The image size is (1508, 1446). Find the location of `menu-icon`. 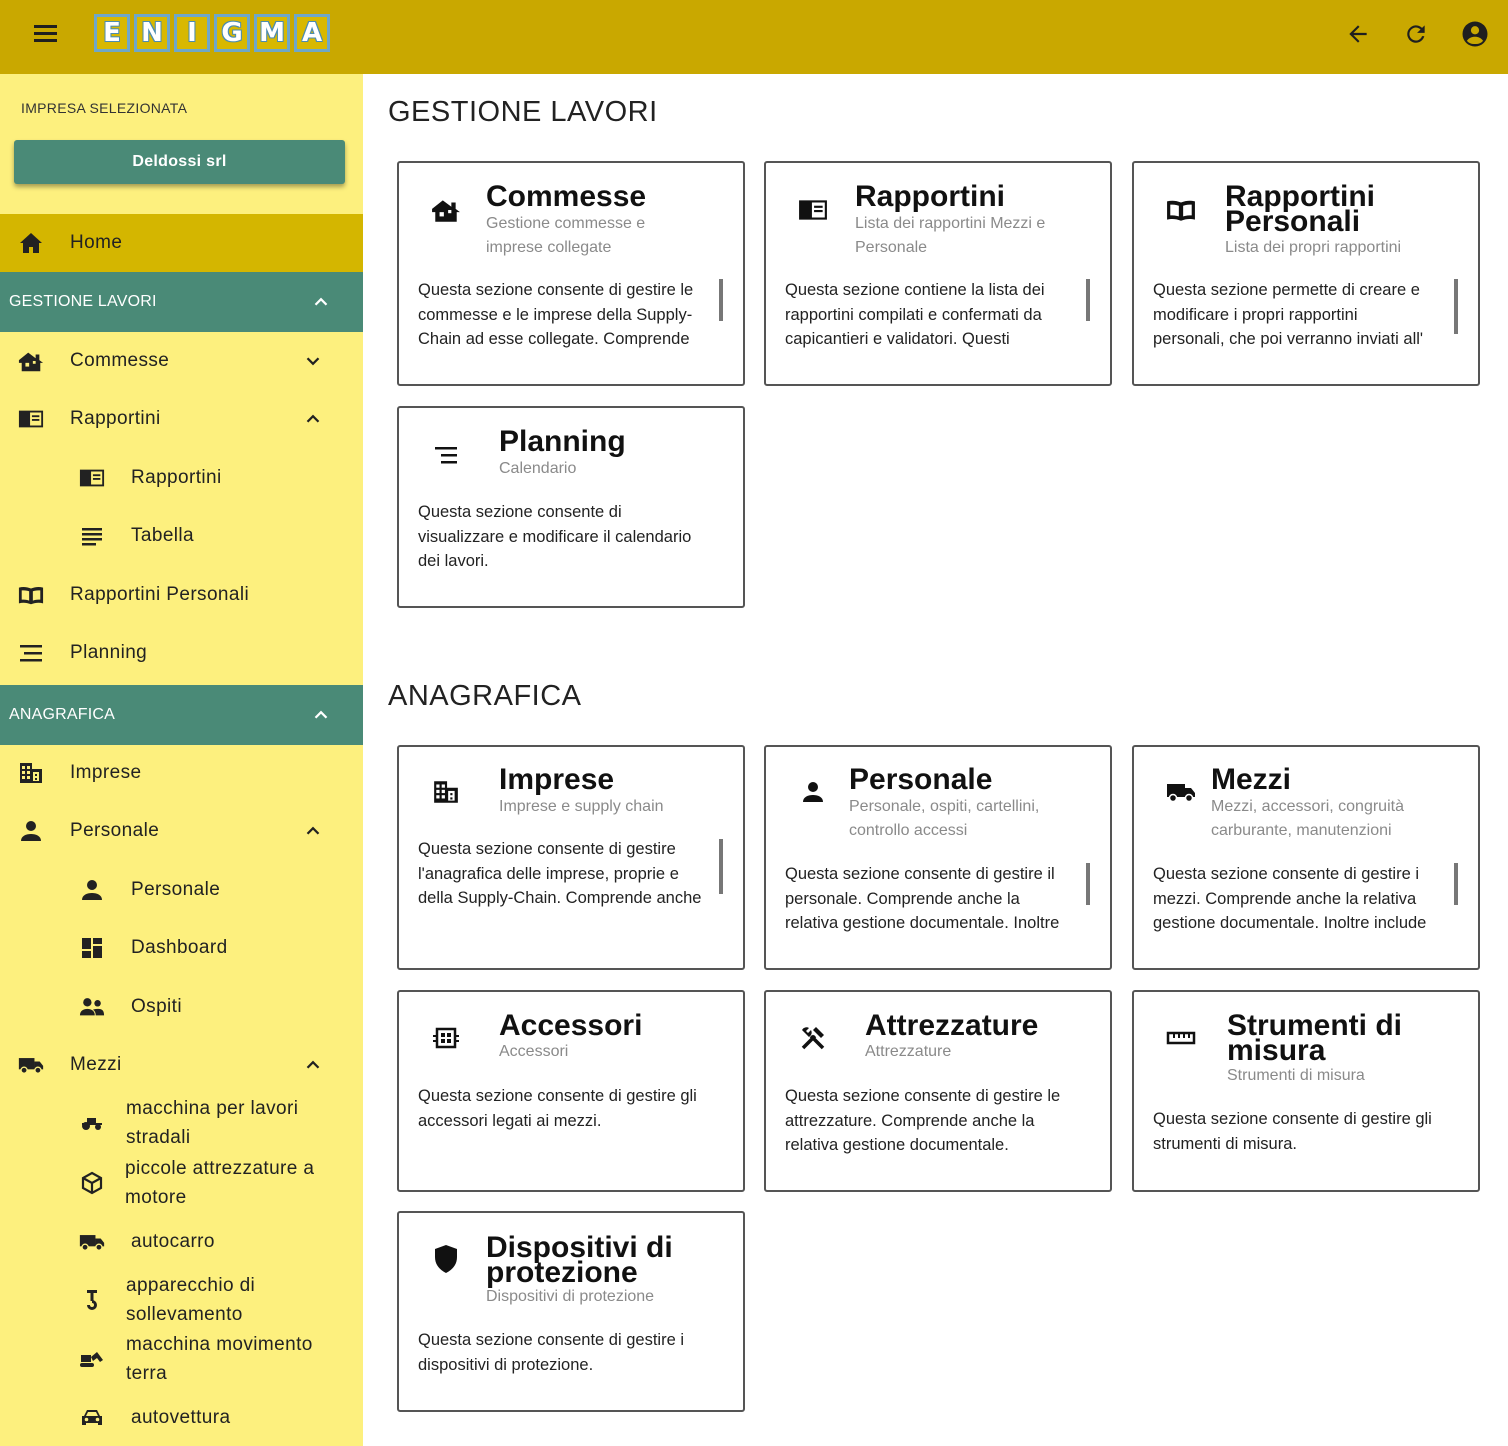

menu-icon is located at coordinates (45, 34).